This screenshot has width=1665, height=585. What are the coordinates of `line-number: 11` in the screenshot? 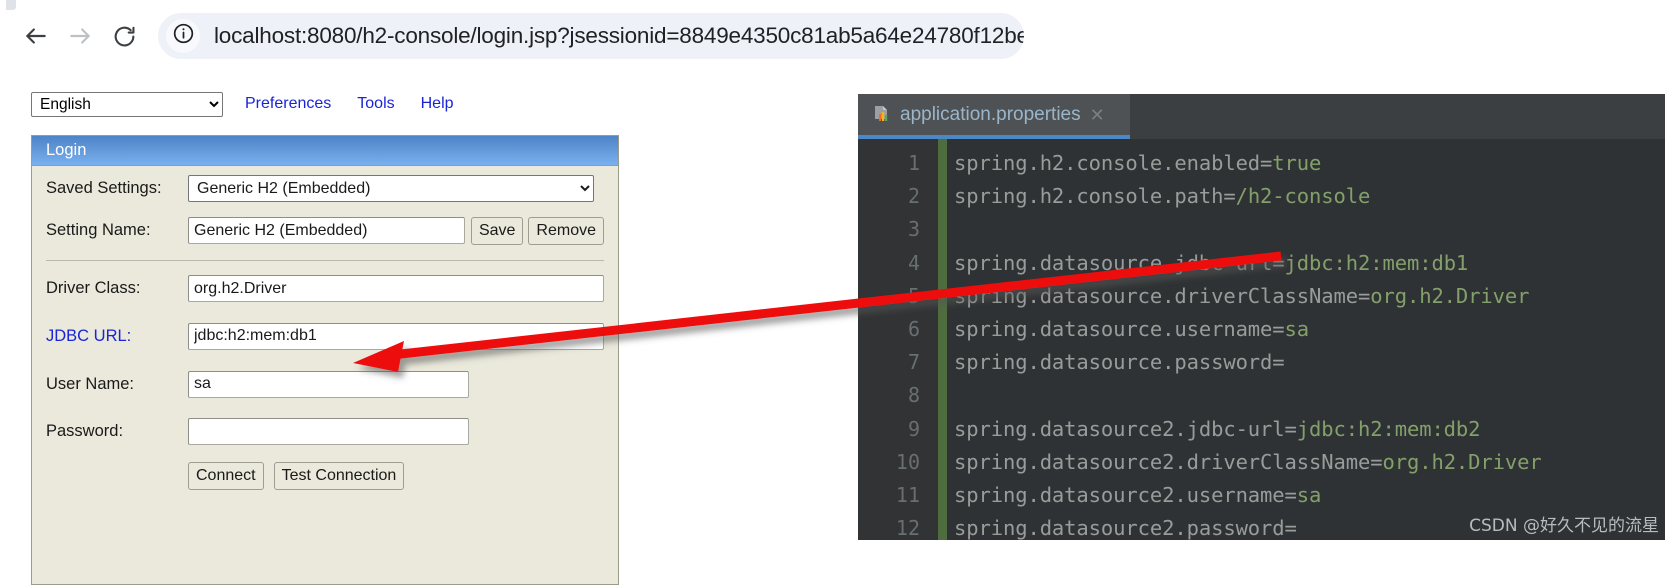 It's located at (907, 495).